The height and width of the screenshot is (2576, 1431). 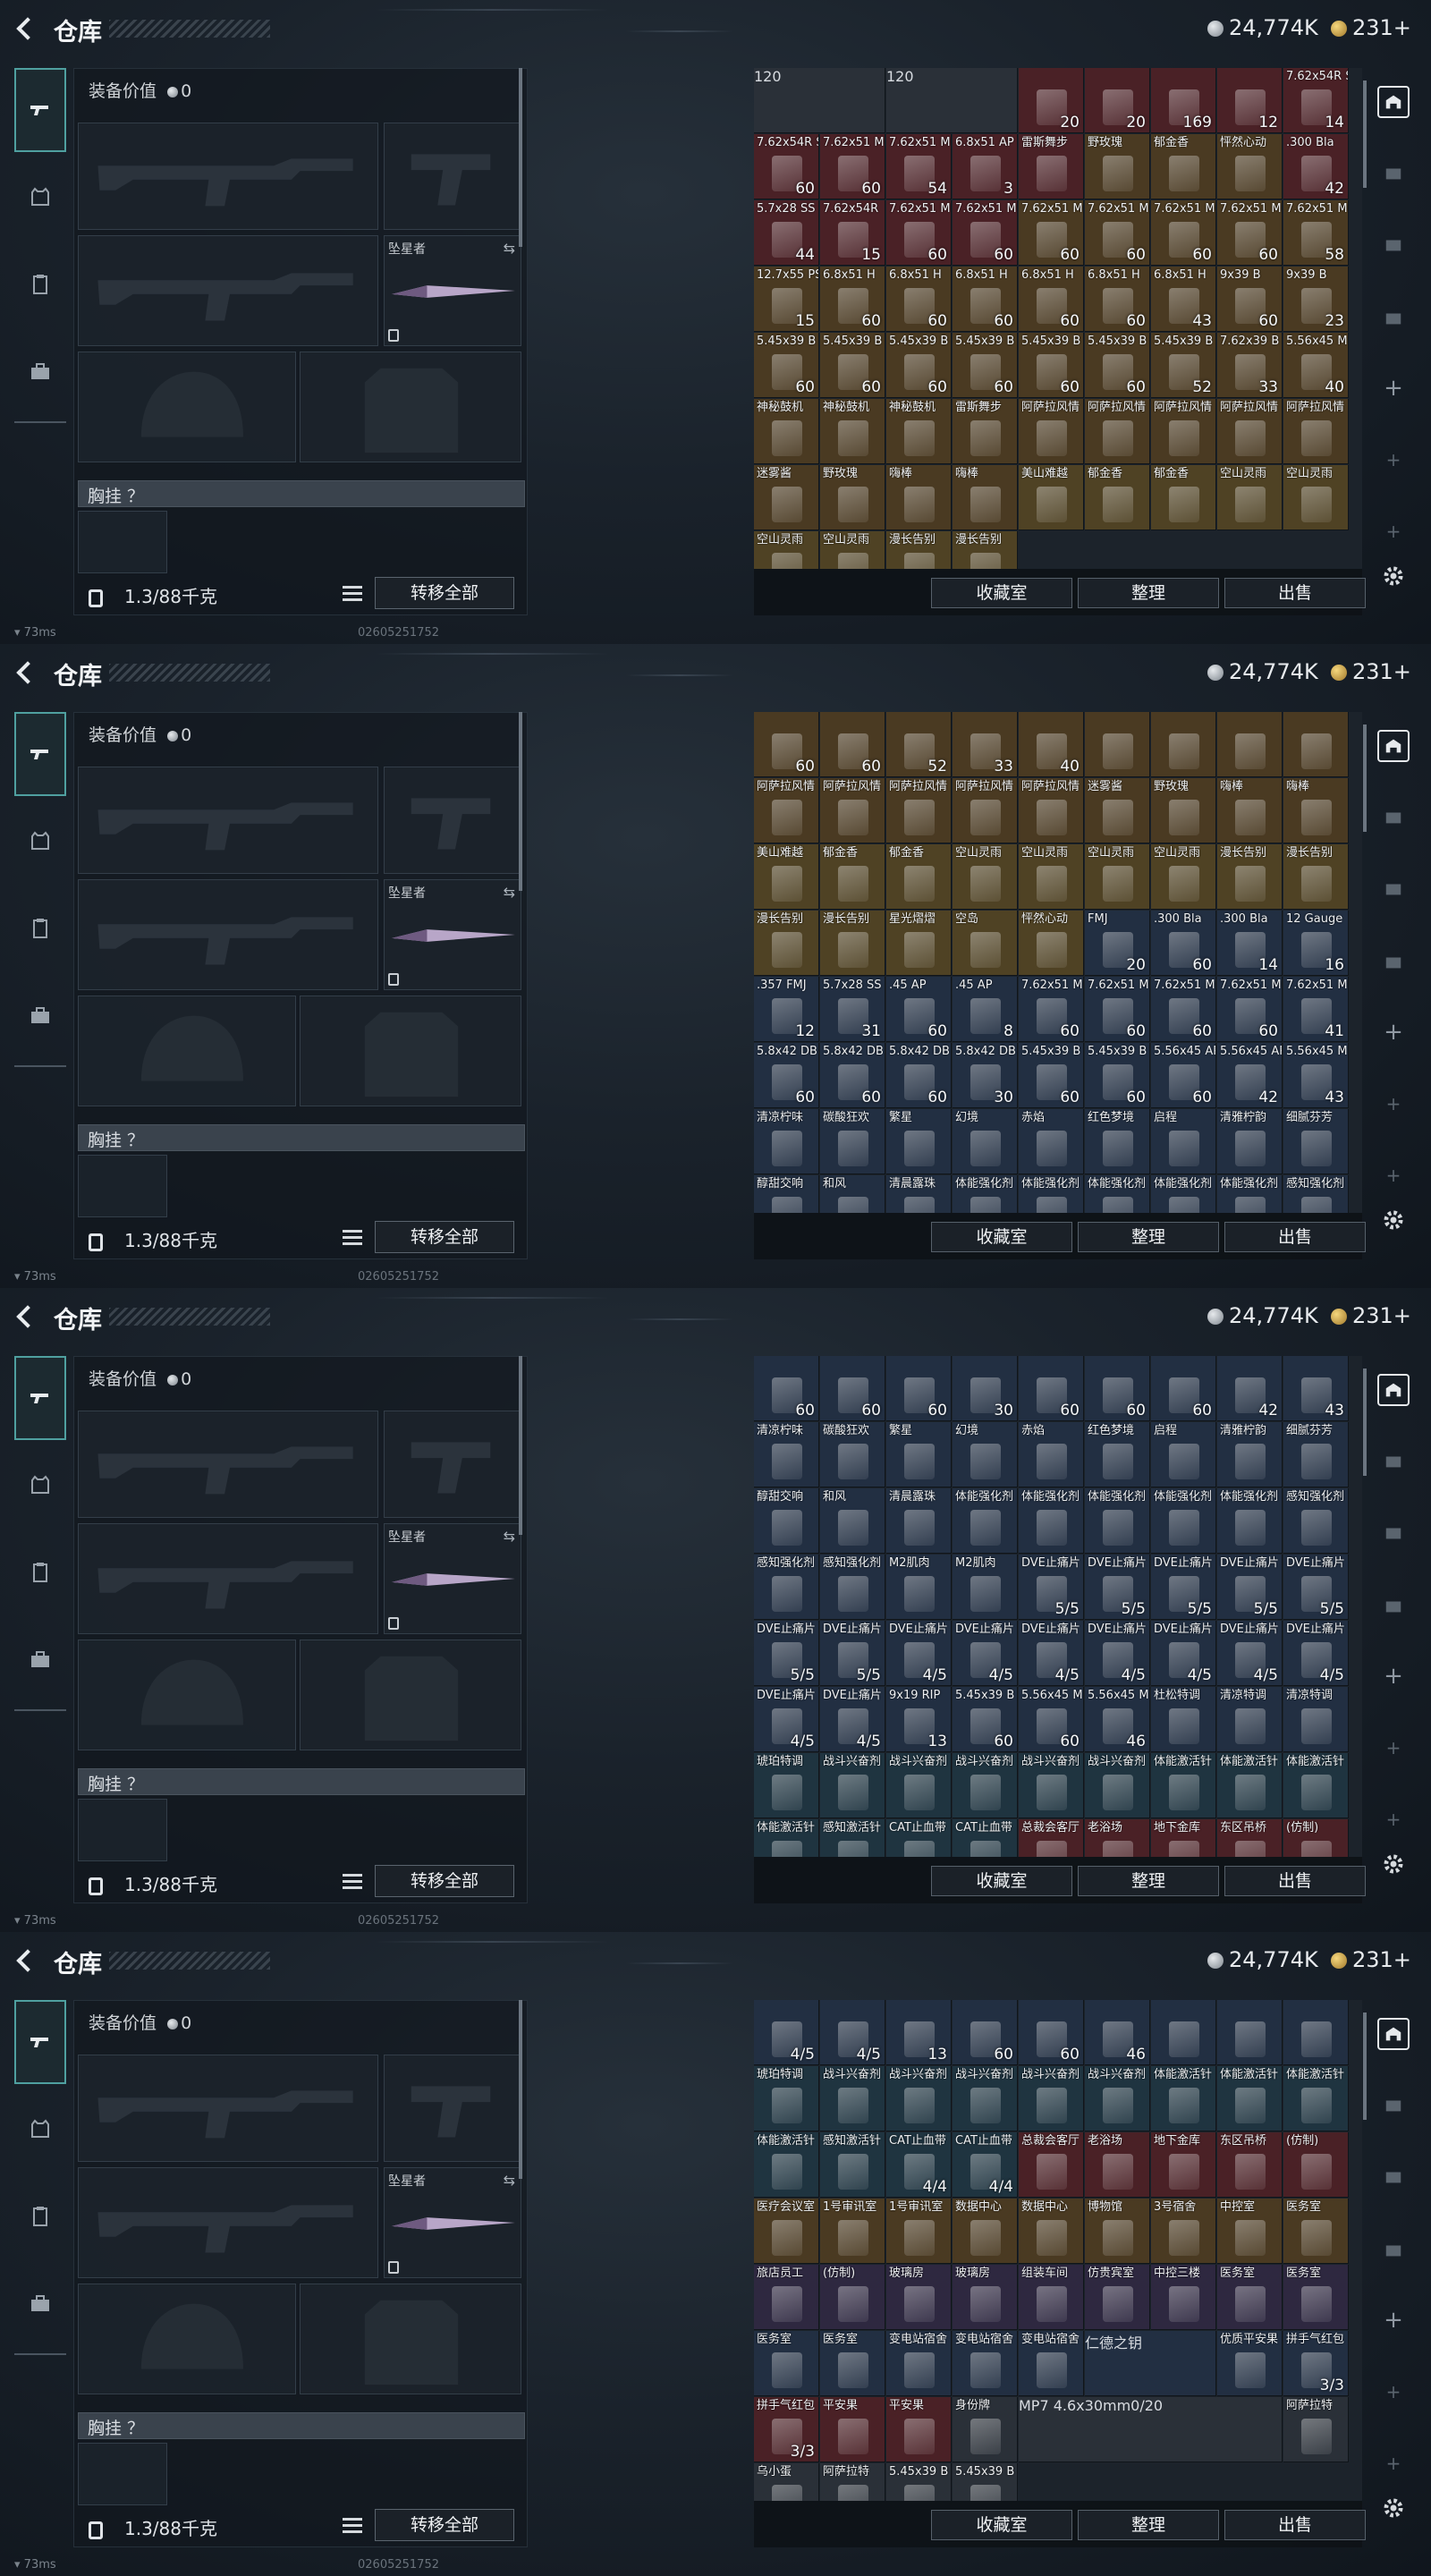 I want to click on inventory-item: 旅店员工, so click(x=787, y=2297).